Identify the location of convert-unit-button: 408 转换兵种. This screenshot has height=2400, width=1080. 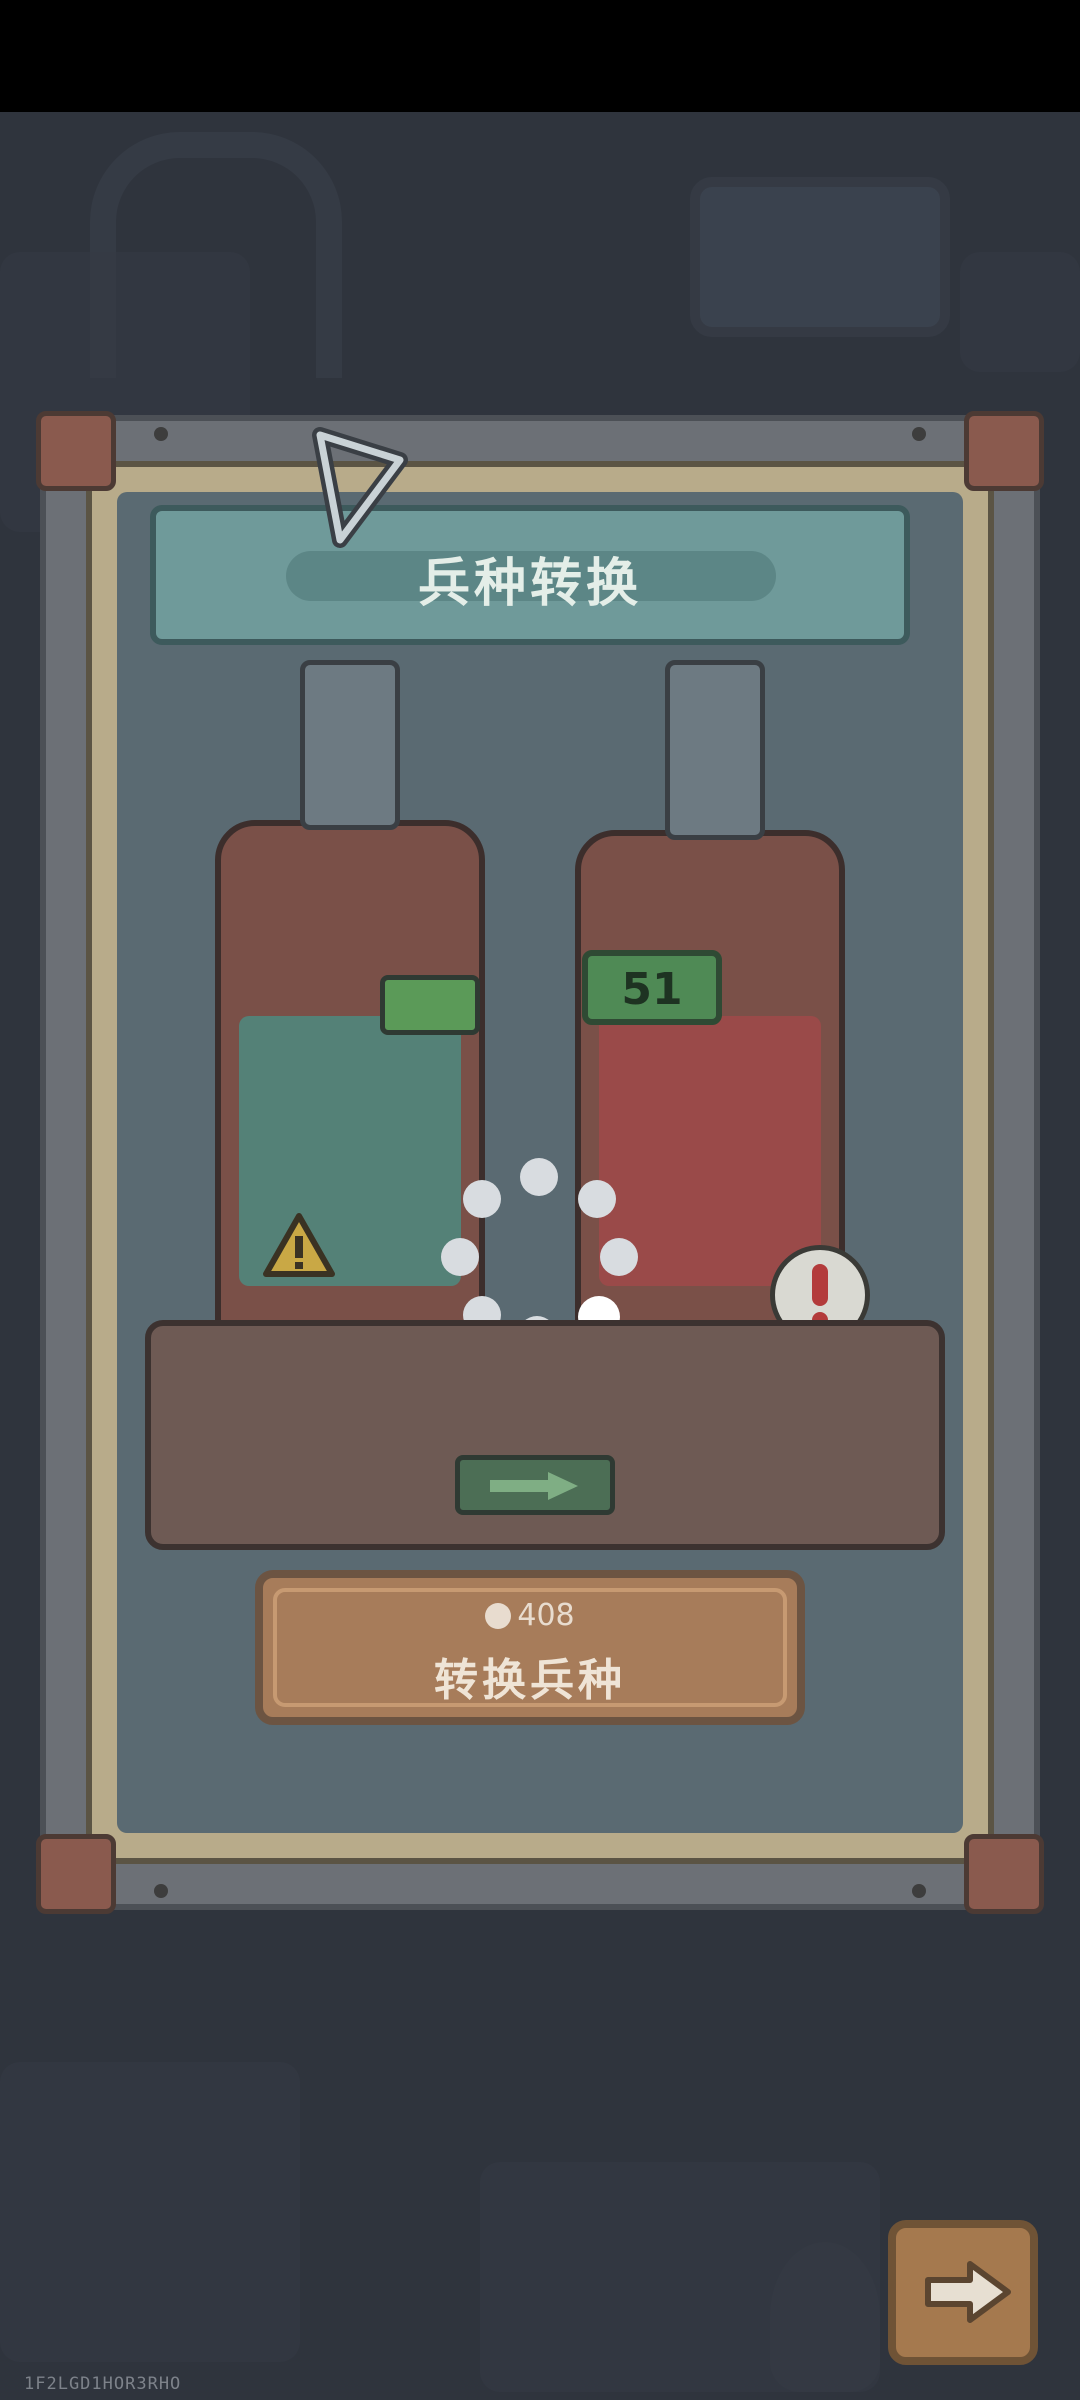
(530, 1647).